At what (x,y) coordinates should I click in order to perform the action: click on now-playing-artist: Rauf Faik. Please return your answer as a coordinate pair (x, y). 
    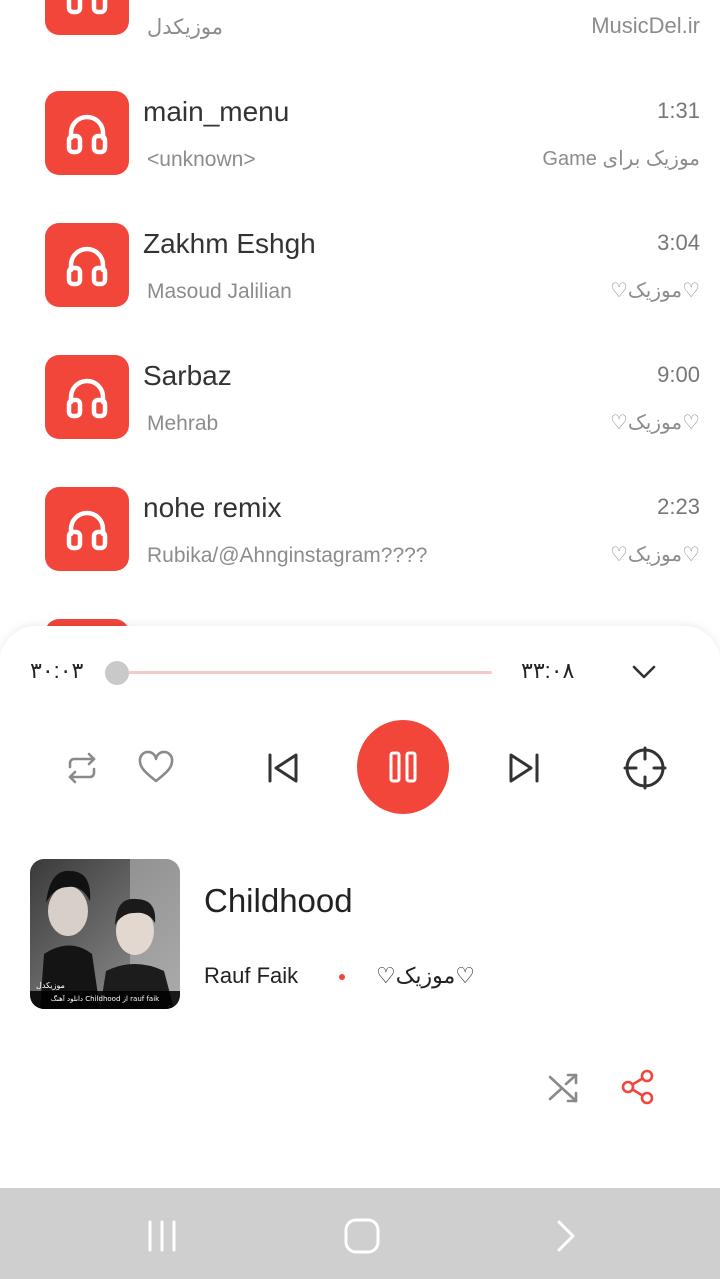
    Looking at the image, I should click on (251, 975).